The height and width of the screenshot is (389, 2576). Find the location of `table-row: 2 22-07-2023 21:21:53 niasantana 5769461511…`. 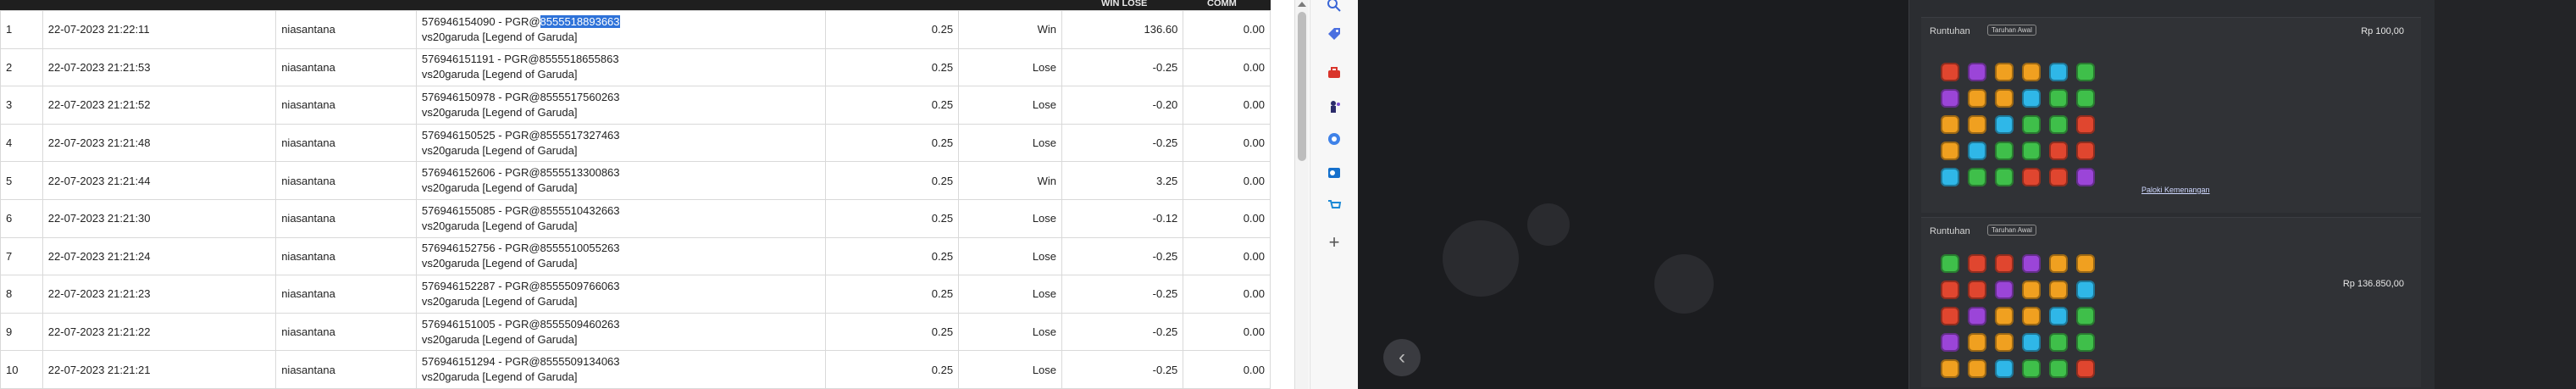

table-row: 2 22-07-2023 21:21:53 niasantana 5769461511… is located at coordinates (635, 67).